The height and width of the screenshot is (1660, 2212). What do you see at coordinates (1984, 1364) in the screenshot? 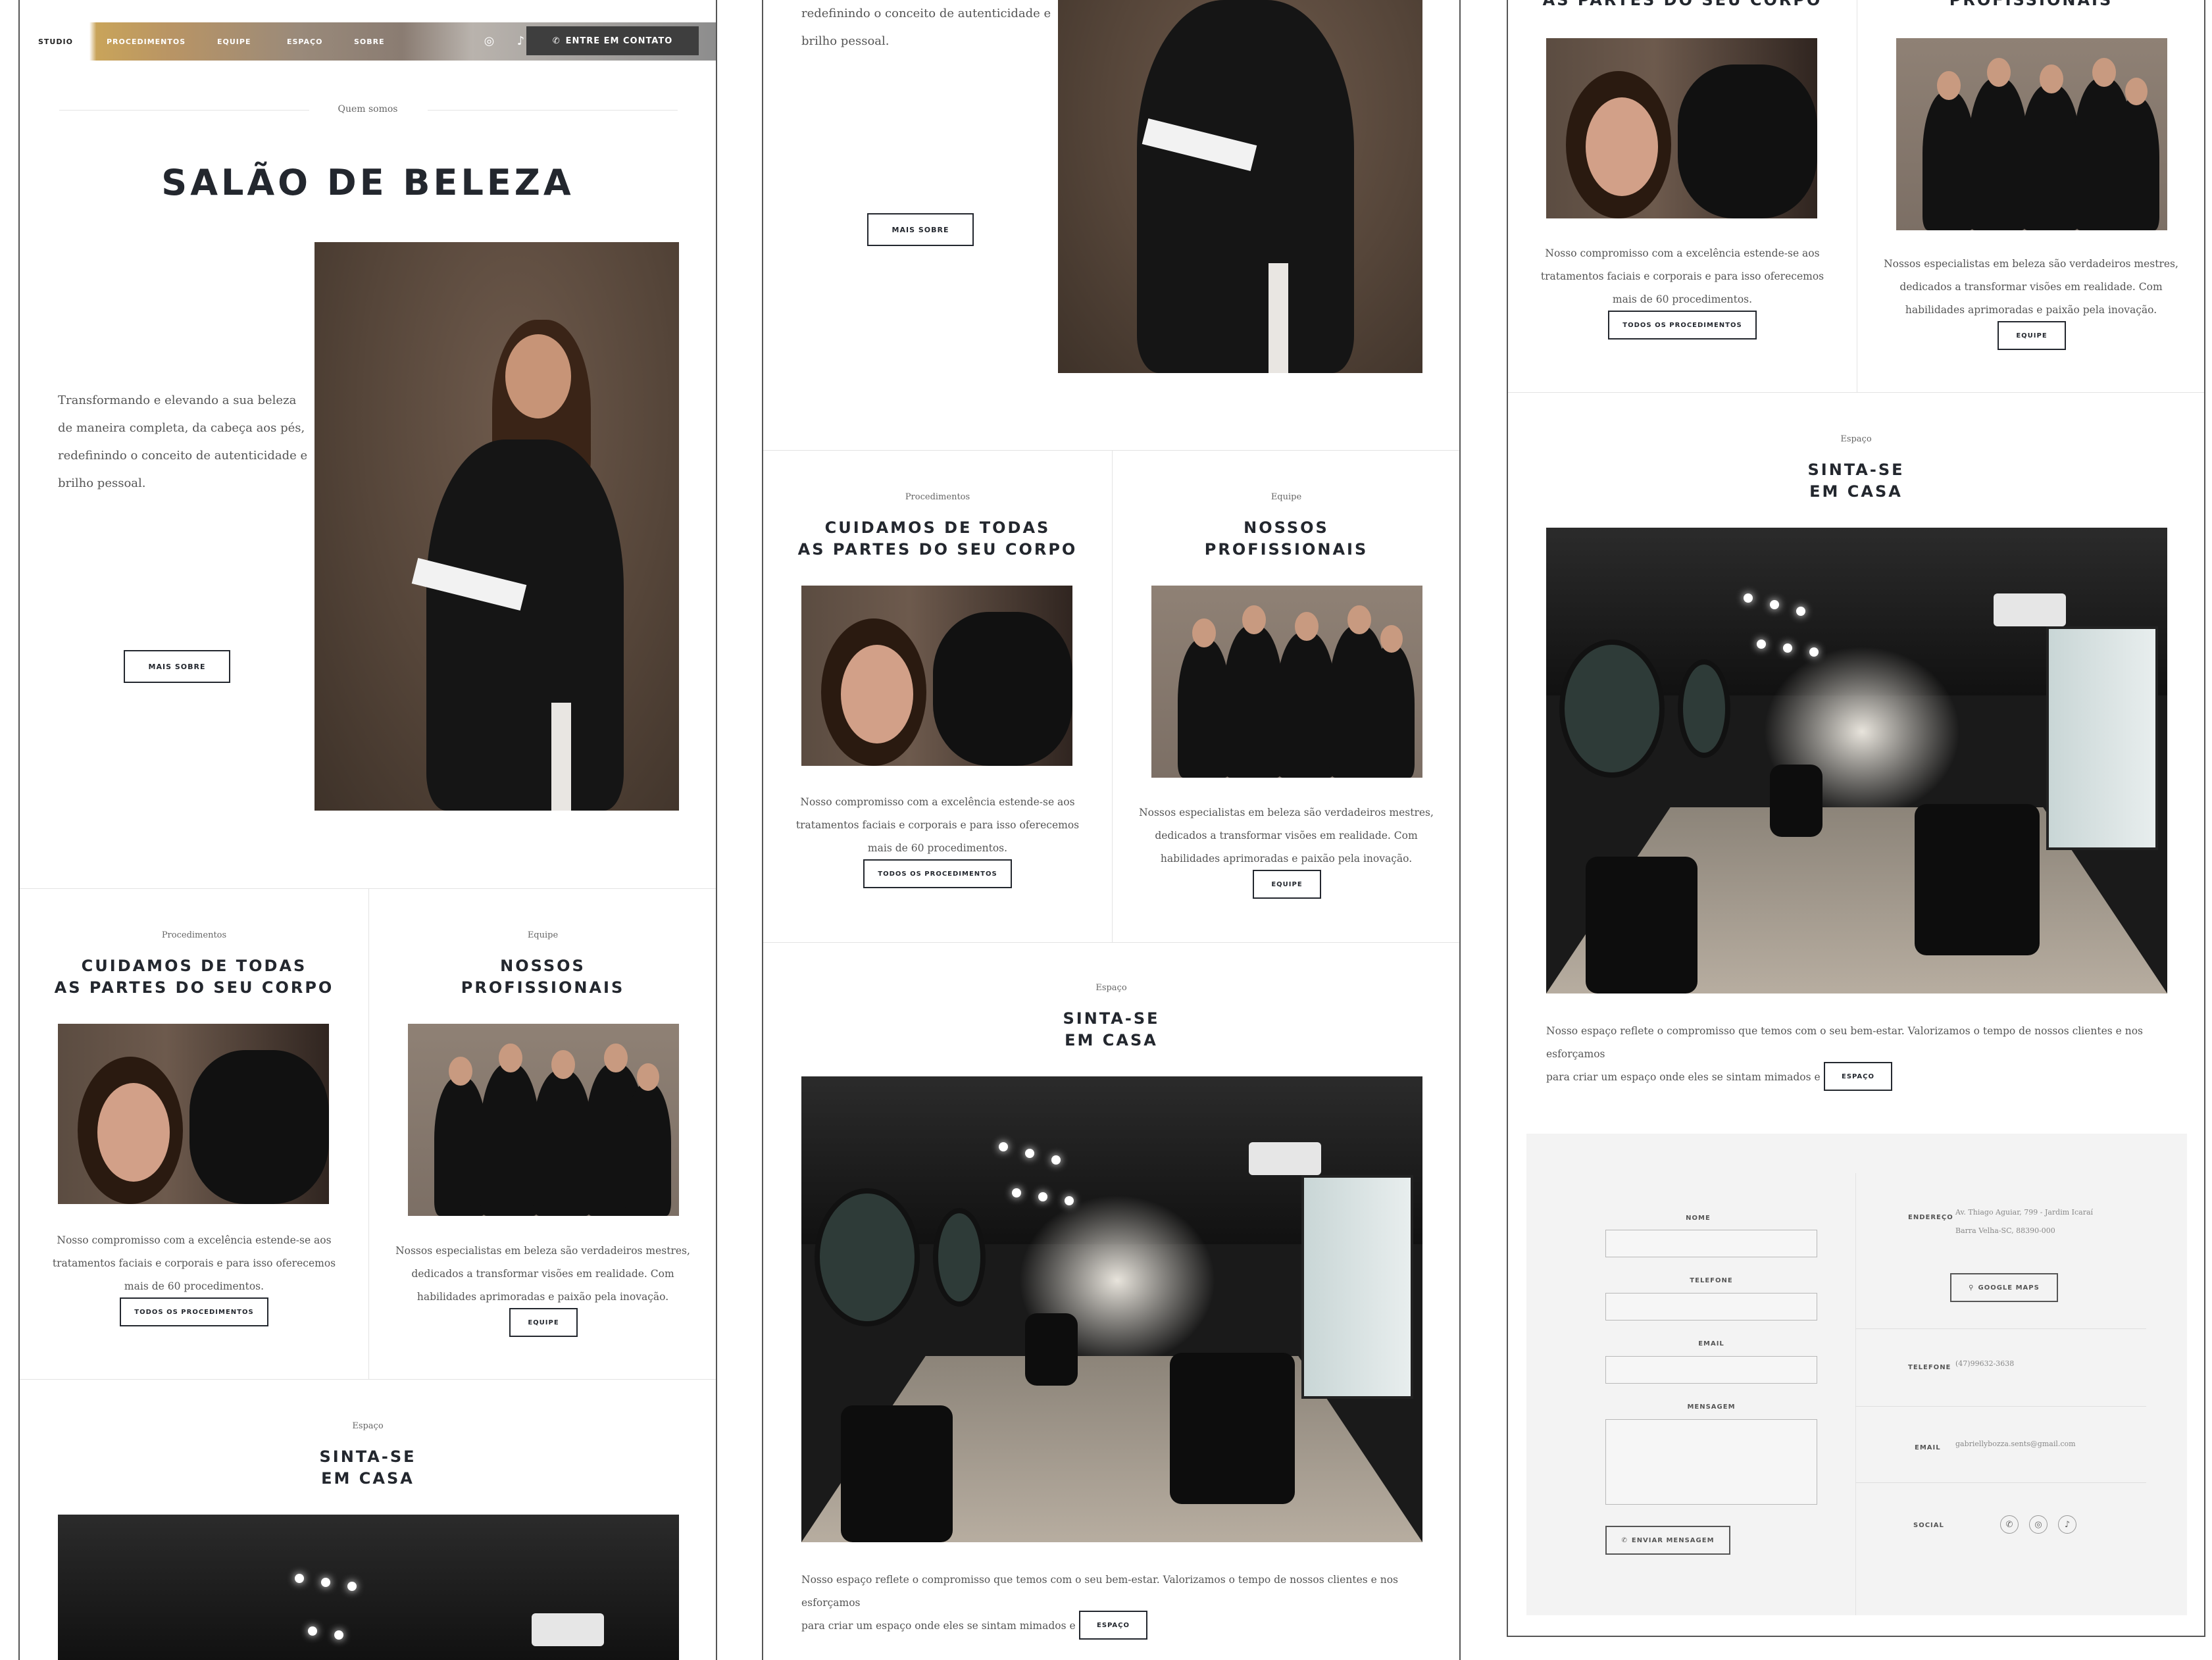
I see `phone-value: (47)99632-3638` at bounding box center [1984, 1364].